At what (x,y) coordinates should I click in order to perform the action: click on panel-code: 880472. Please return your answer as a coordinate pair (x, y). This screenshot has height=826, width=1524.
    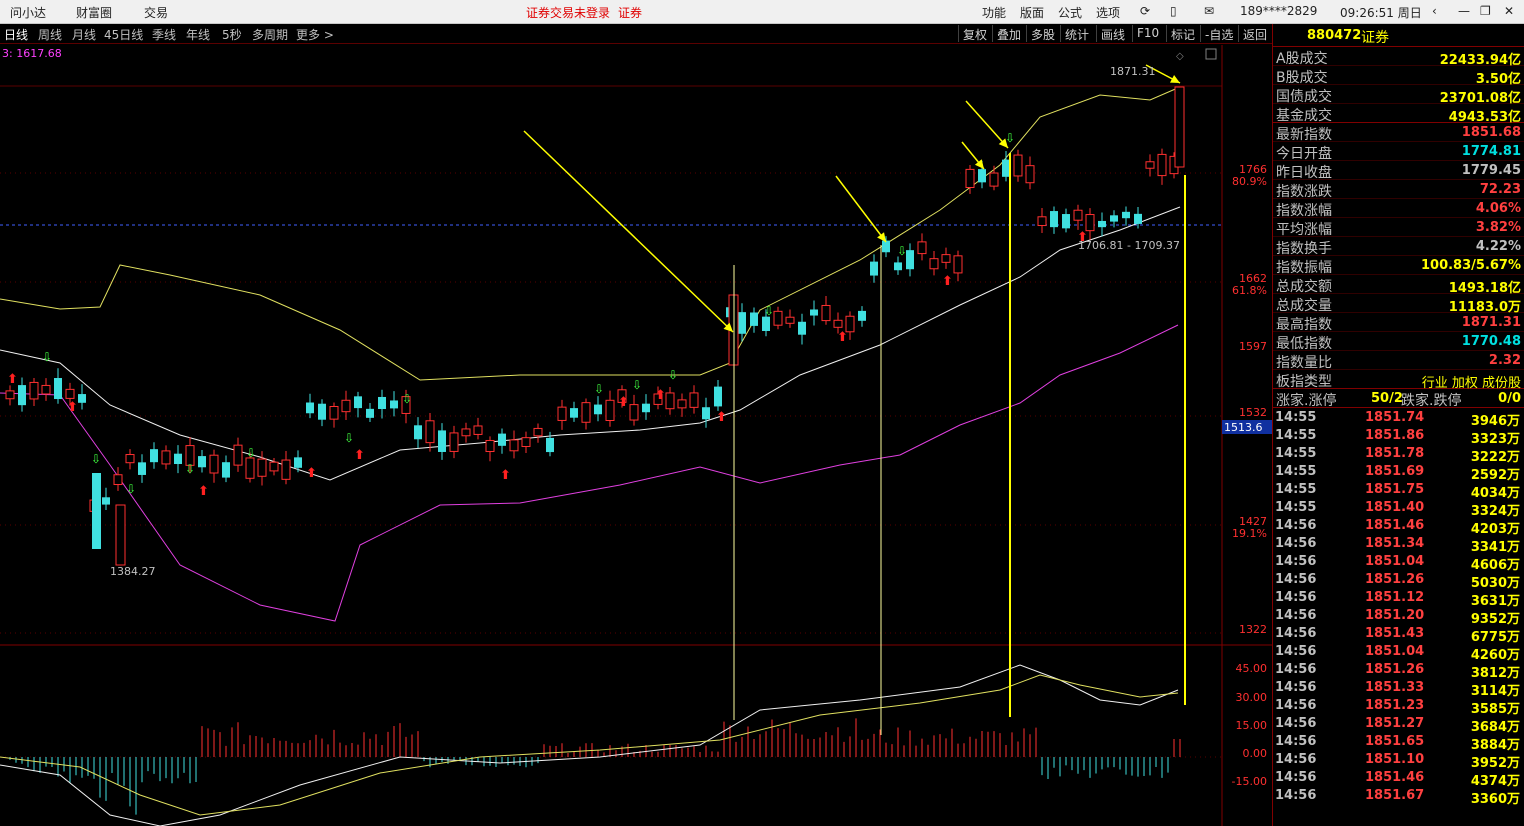
    Looking at the image, I should click on (1334, 35).